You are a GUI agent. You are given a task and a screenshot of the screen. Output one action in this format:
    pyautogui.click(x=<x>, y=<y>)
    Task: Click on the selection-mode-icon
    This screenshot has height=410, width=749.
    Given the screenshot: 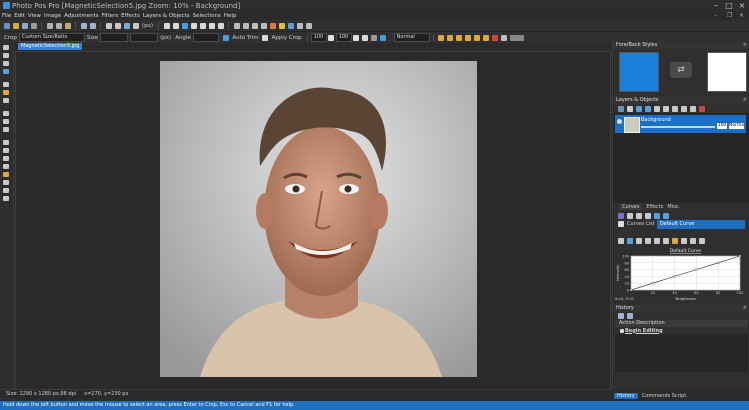 What is the action you would take?
    pyautogui.click(x=517, y=37)
    